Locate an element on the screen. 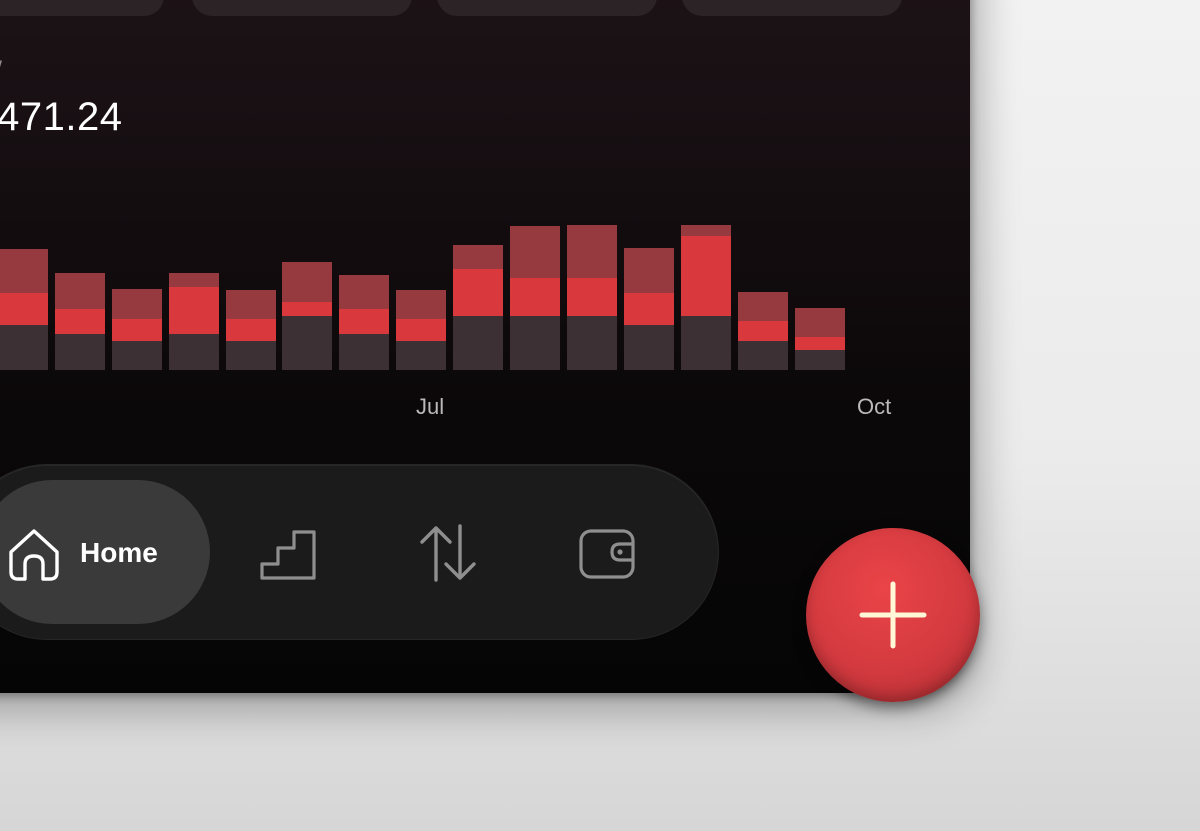  x-axis-label-jul: Jul is located at coordinates (430, 406).